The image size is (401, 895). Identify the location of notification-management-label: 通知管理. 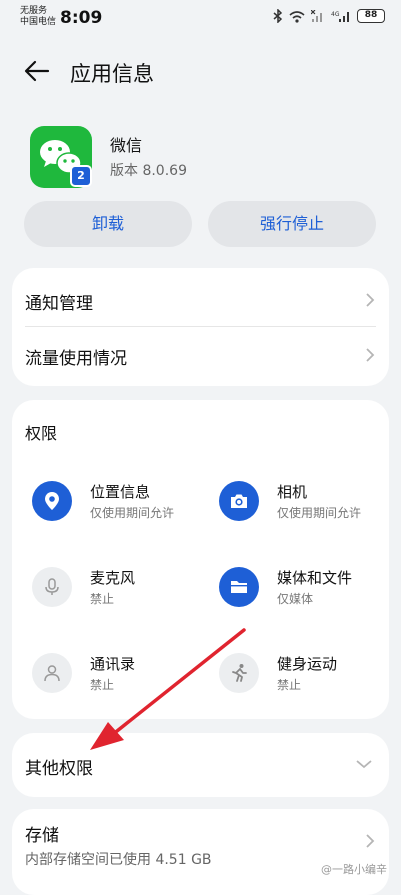
(59, 304).